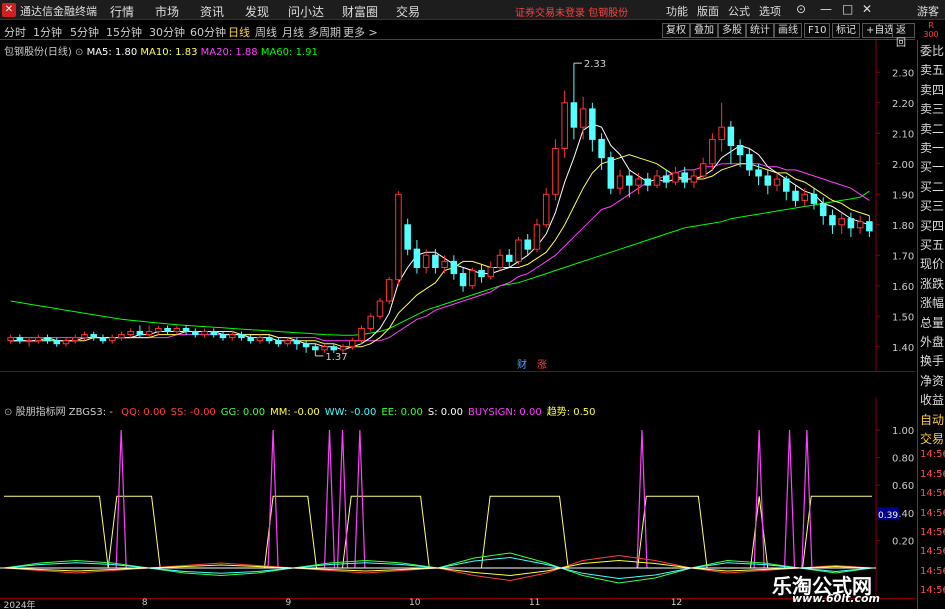  I want to click on legend-toggle-icon: ⊙, so click(79, 52).